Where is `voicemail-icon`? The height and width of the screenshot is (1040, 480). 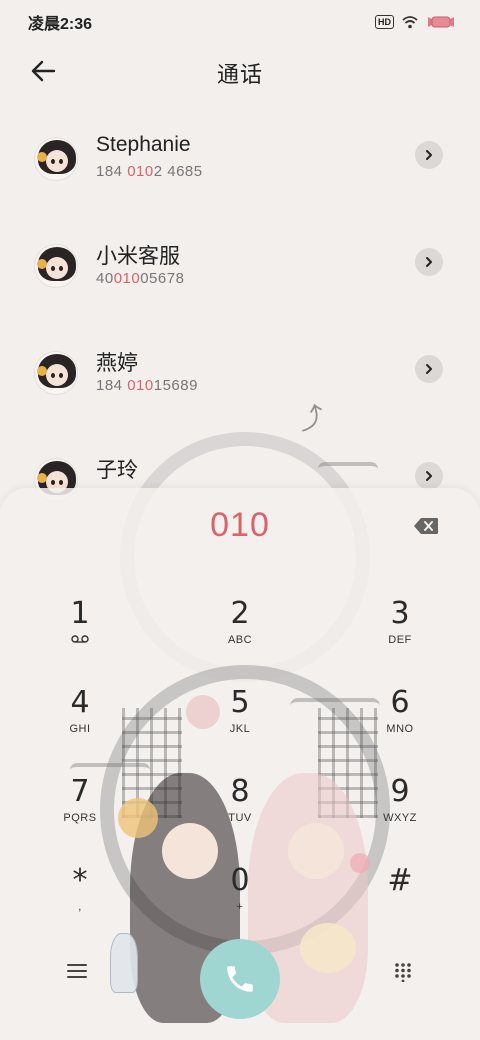 voicemail-icon is located at coordinates (80, 639).